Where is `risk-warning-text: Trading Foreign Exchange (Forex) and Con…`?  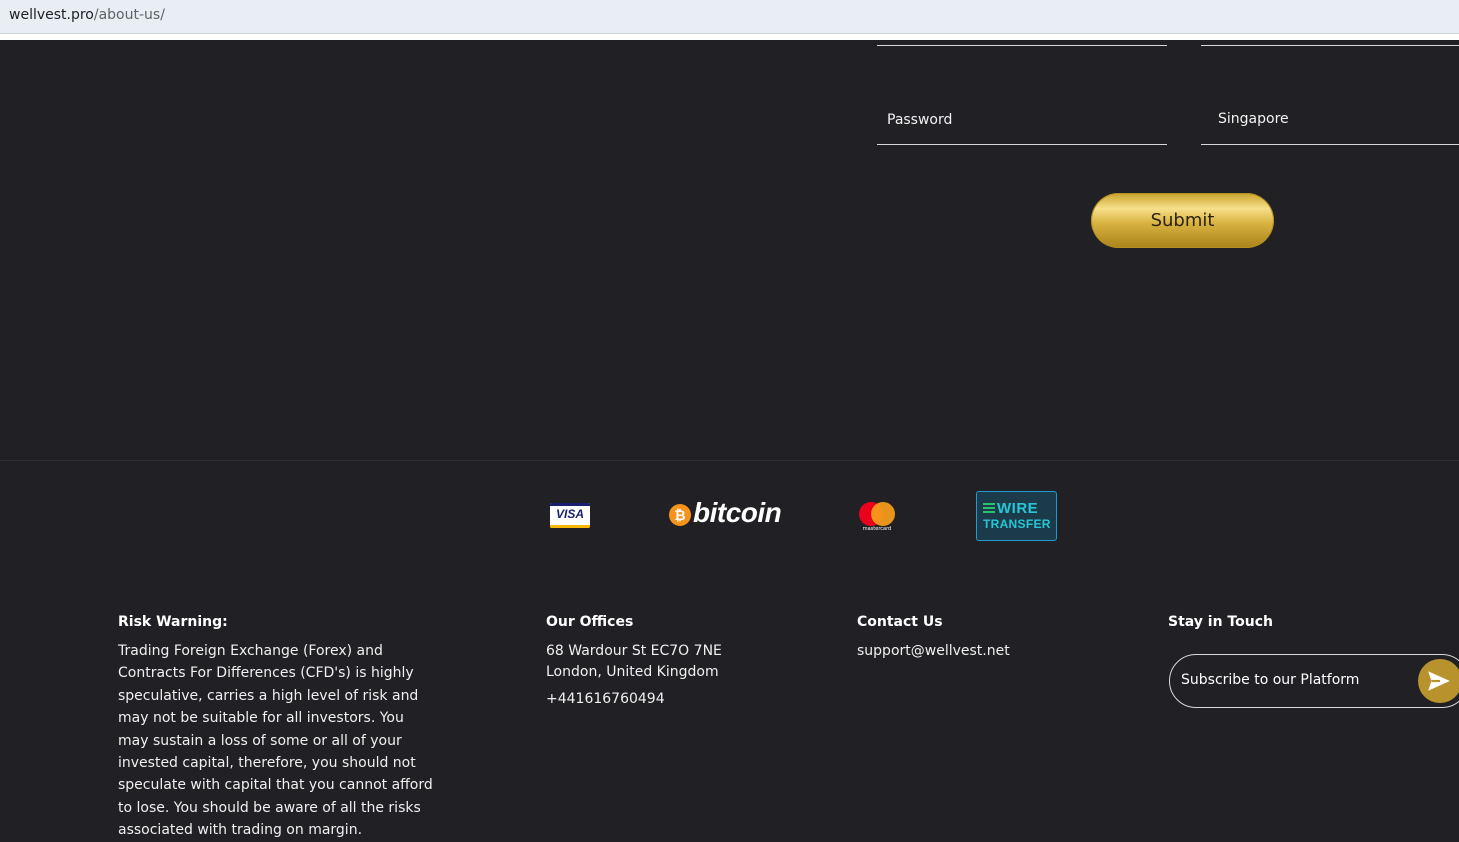 risk-warning-text: Trading Foreign Exchange (Forex) and Con… is located at coordinates (275, 741).